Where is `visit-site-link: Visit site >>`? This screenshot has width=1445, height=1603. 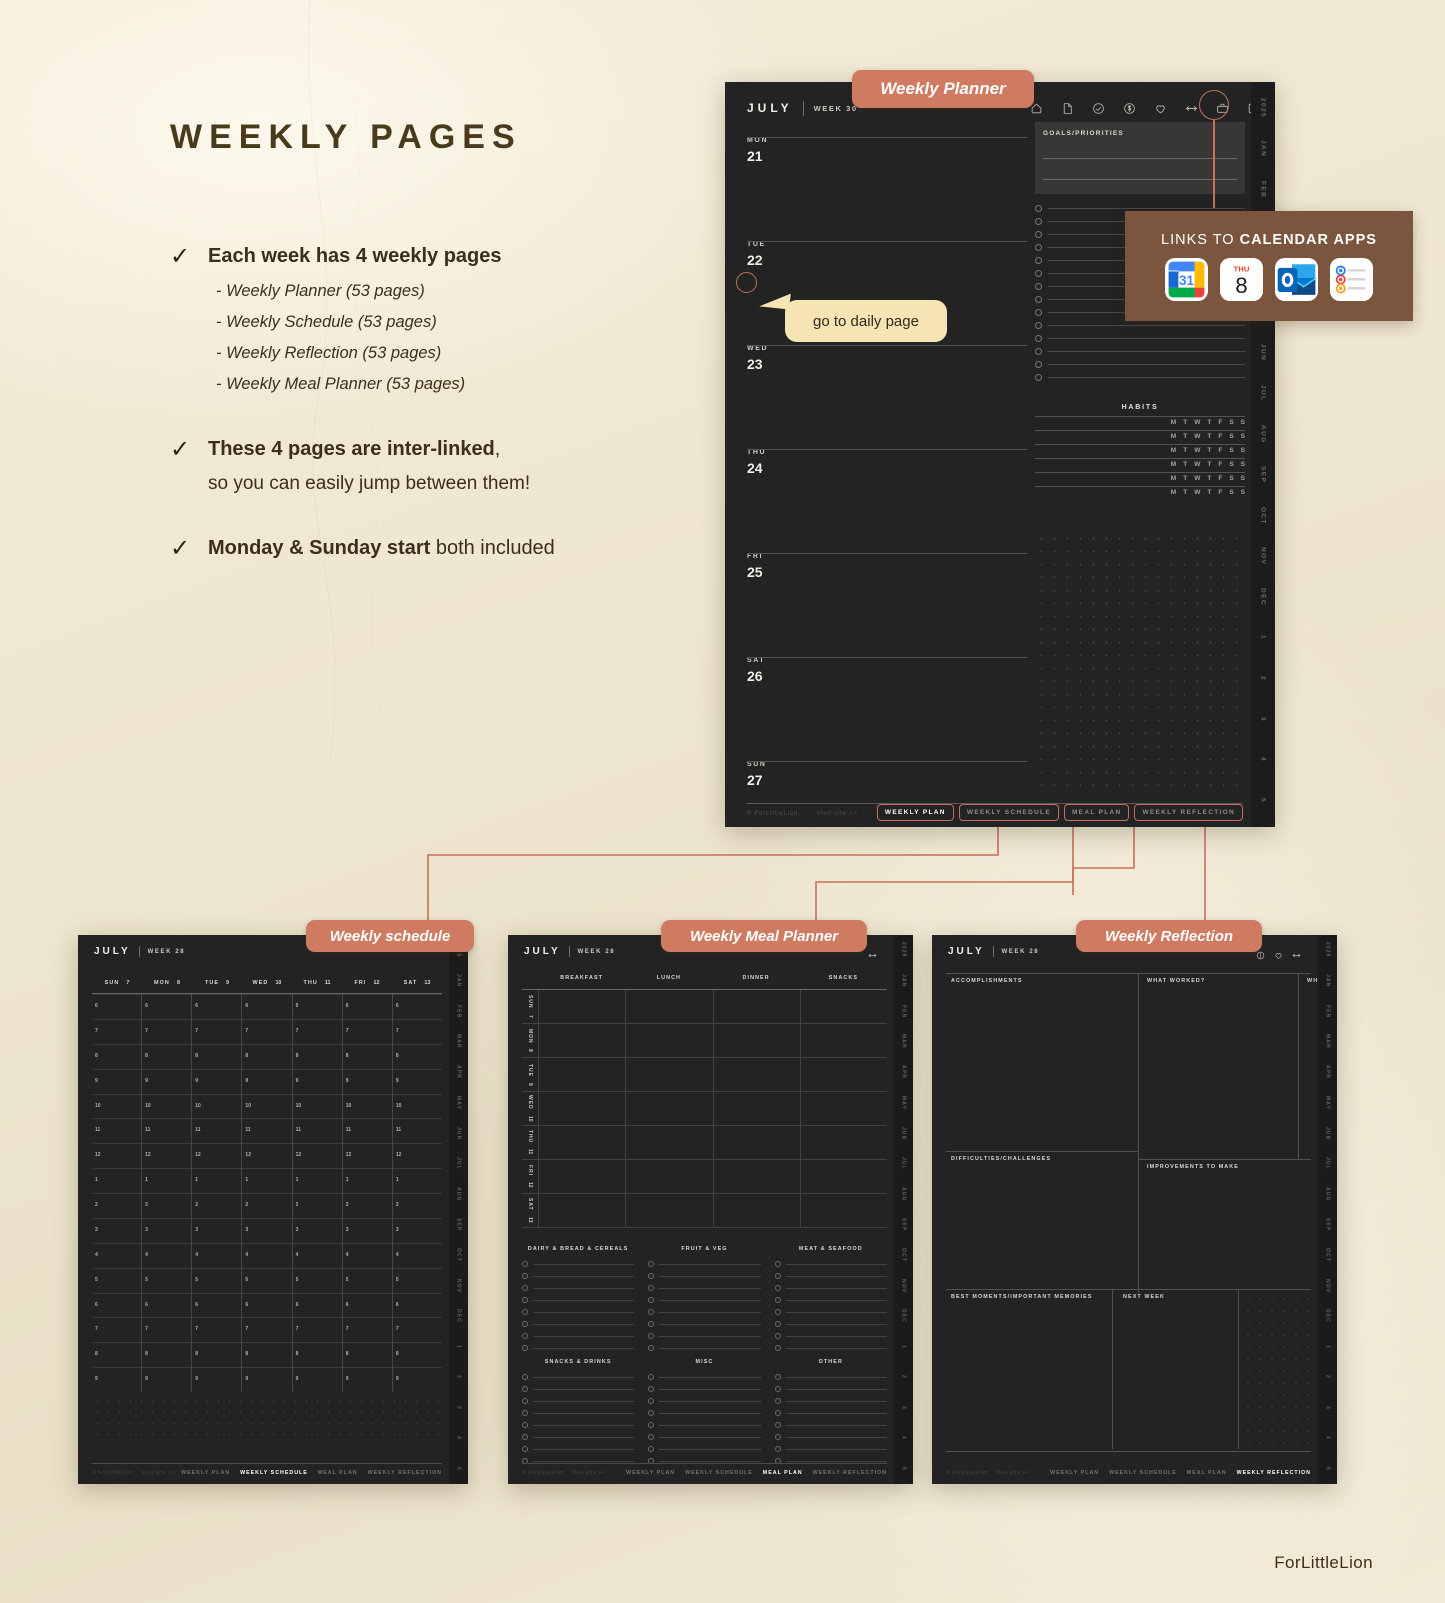
visit-site-link: Visit site >> is located at coordinates (1013, 1473).